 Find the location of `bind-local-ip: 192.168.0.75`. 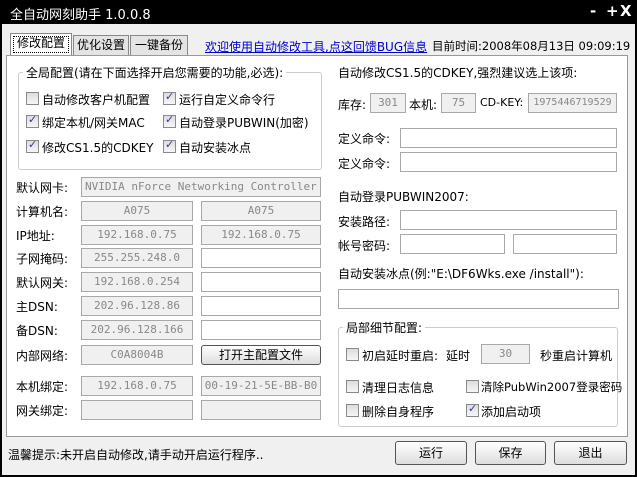

bind-local-ip: 192.168.0.75 is located at coordinates (137, 386).